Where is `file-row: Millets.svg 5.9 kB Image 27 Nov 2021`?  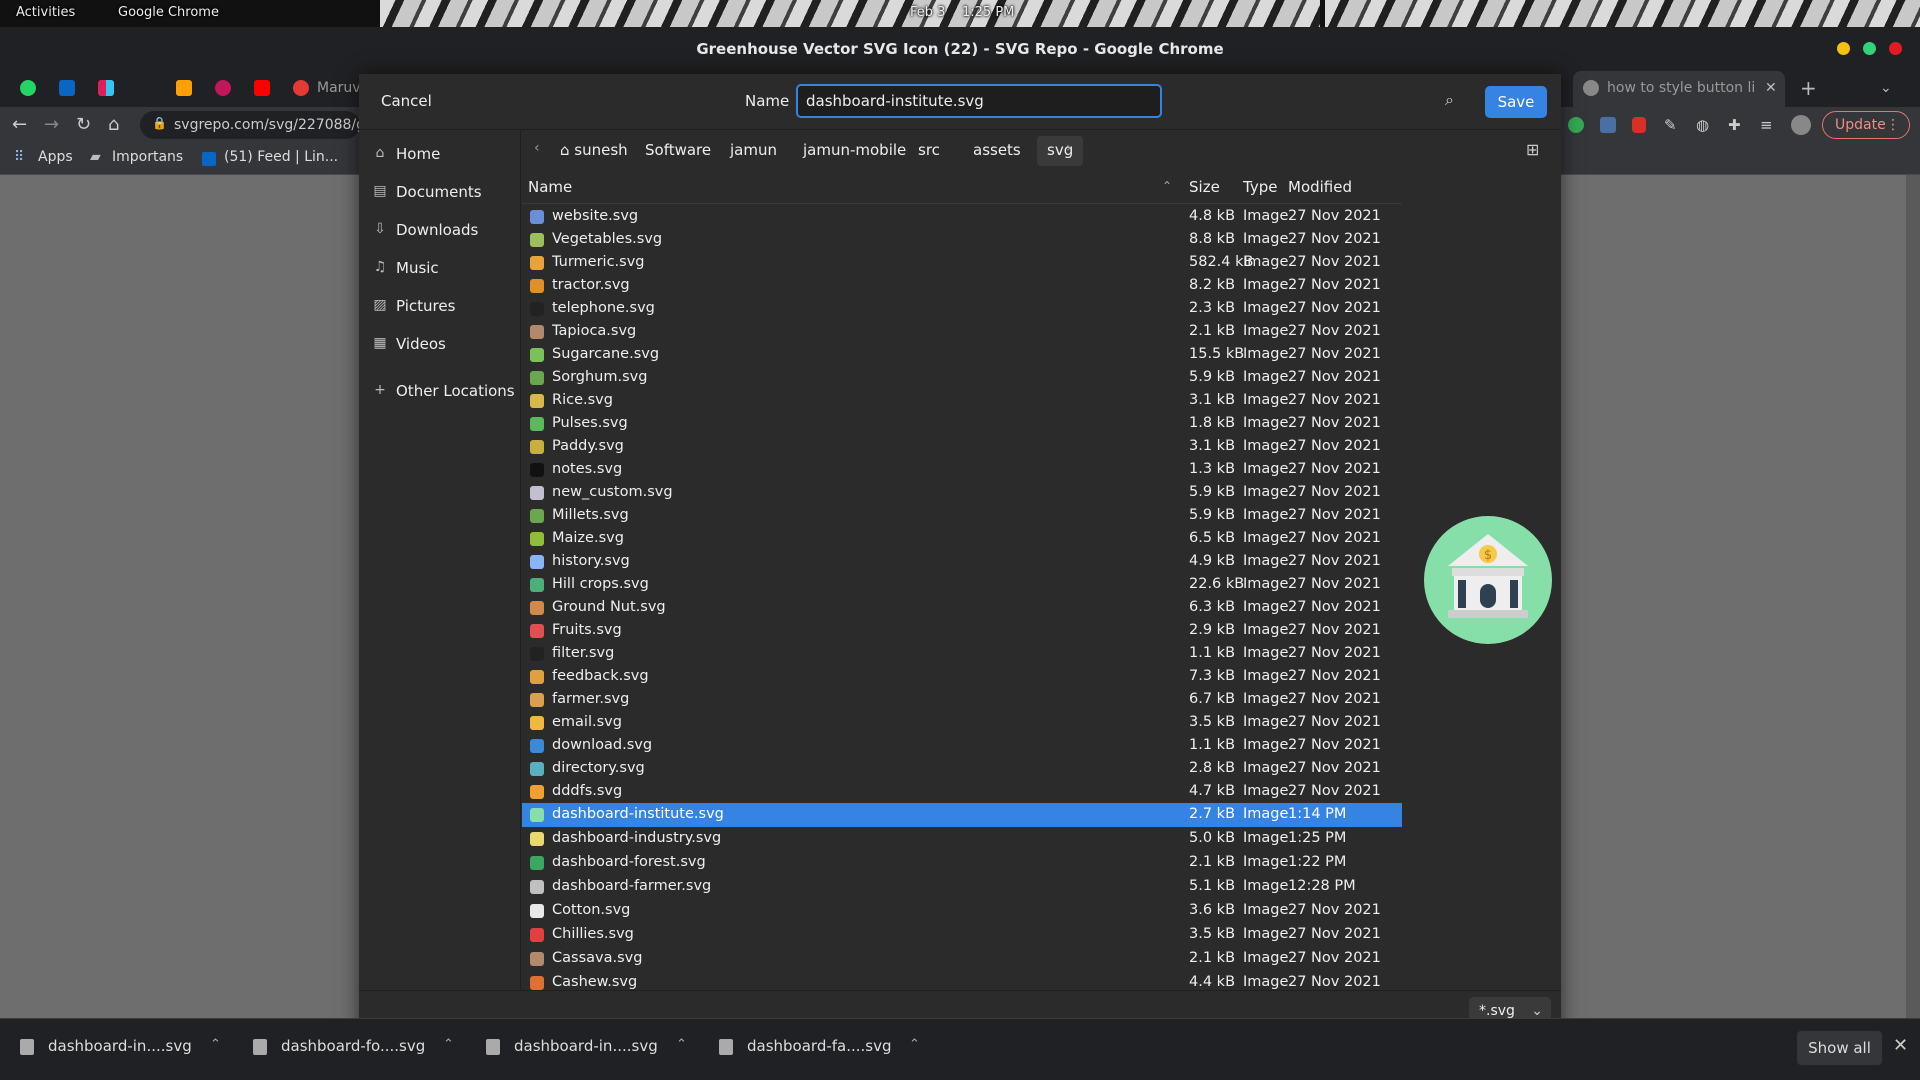
file-row: Millets.svg 5.9 kB Image 27 Nov 2021 is located at coordinates (962, 515).